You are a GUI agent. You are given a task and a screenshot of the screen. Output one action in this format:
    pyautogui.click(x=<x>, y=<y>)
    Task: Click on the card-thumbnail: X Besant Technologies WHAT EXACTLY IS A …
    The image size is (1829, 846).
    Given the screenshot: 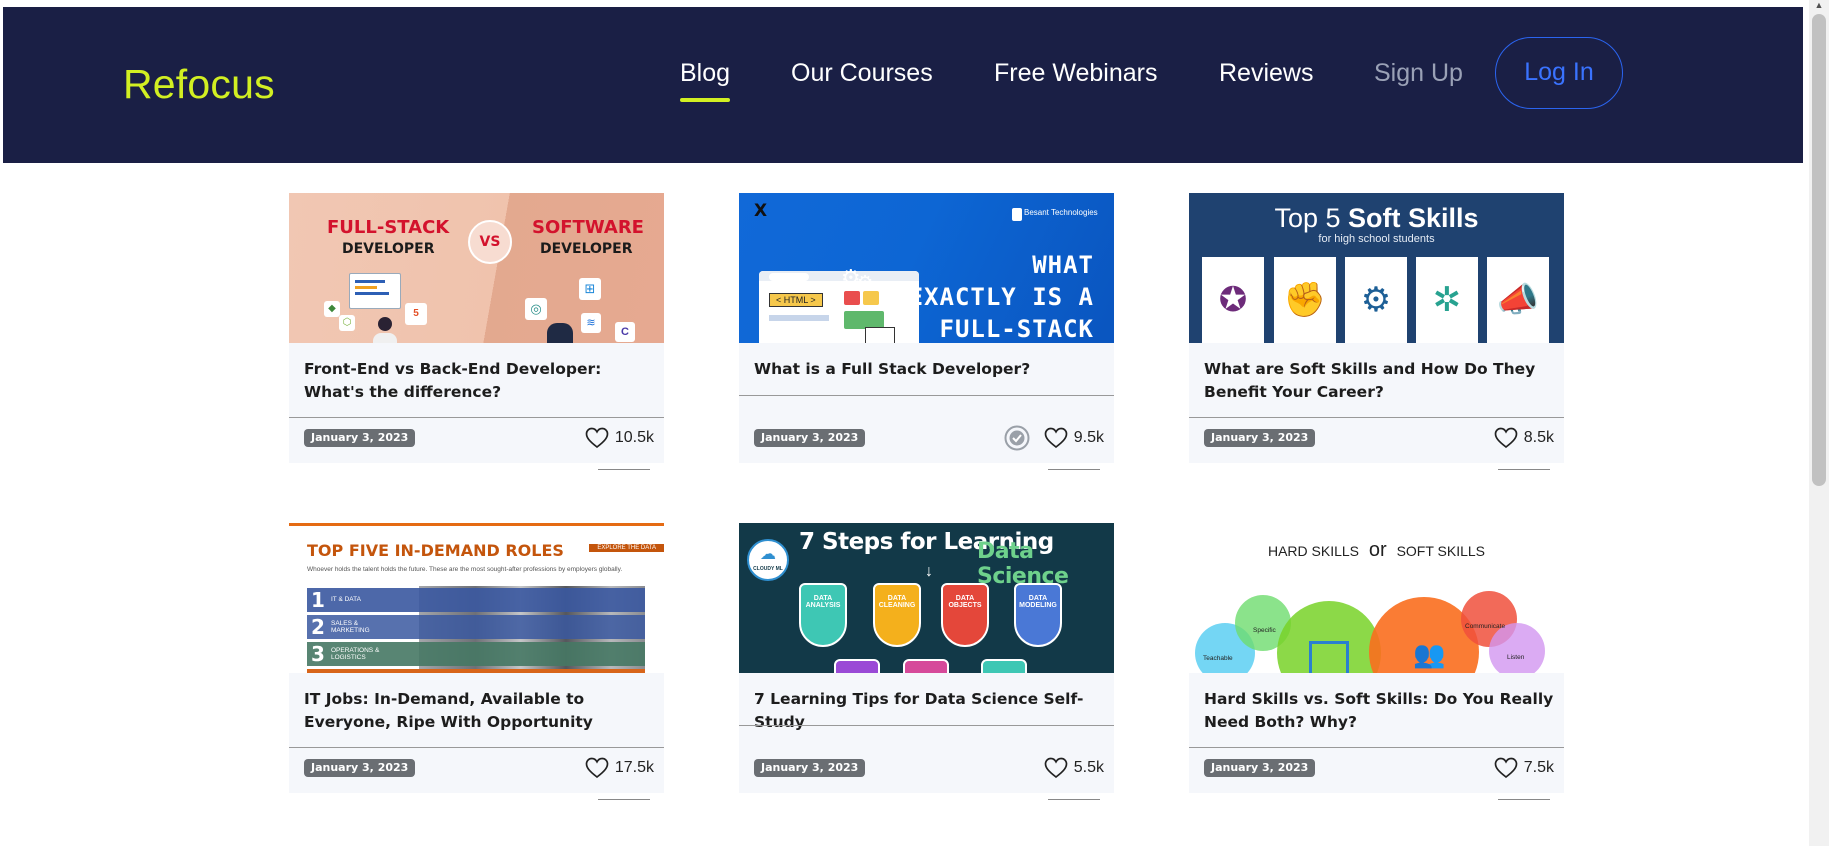 What is the action you would take?
    pyautogui.click(x=926, y=268)
    